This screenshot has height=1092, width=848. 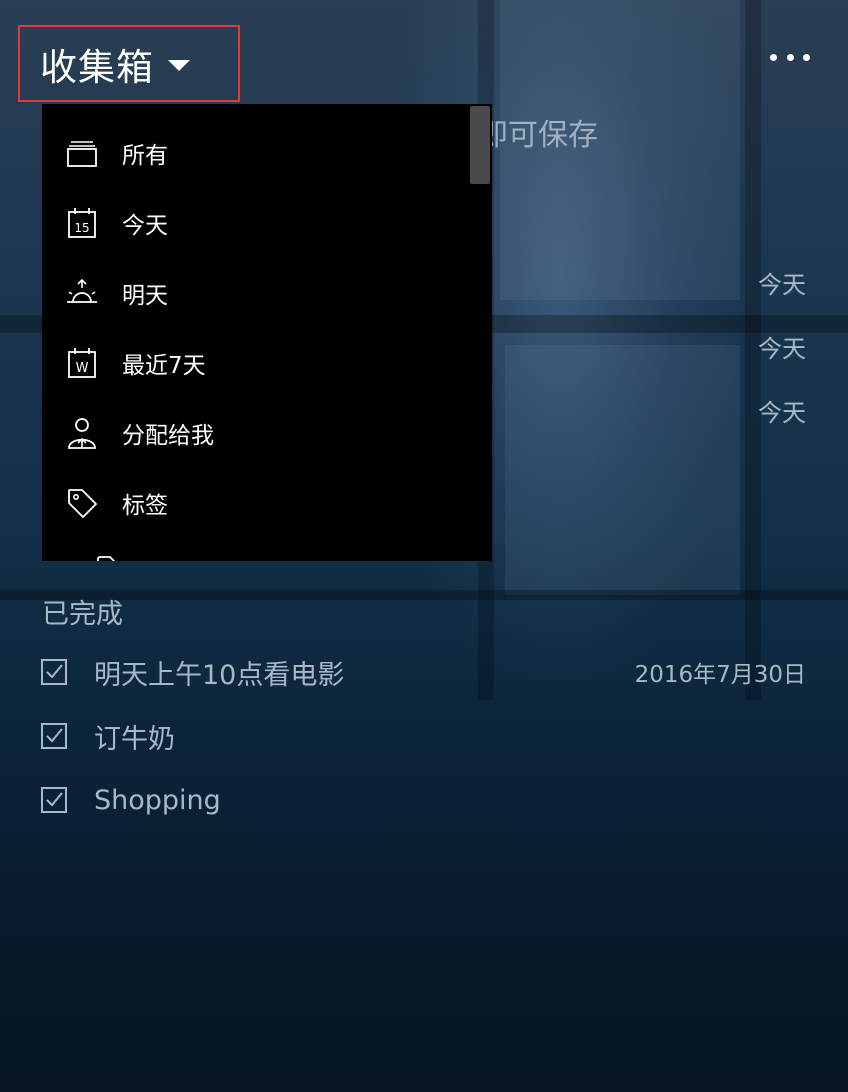 I want to click on tag-icon, so click(x=82, y=503).